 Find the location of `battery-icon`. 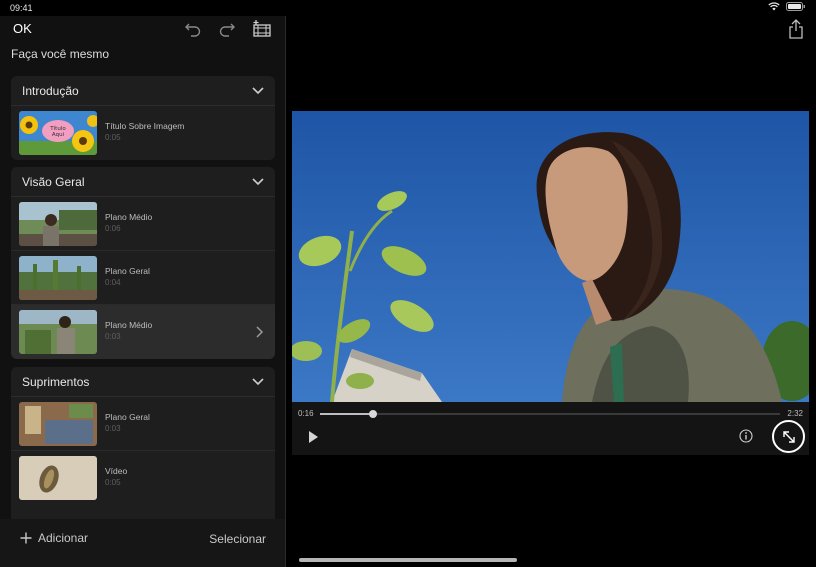

battery-icon is located at coordinates (795, 6).